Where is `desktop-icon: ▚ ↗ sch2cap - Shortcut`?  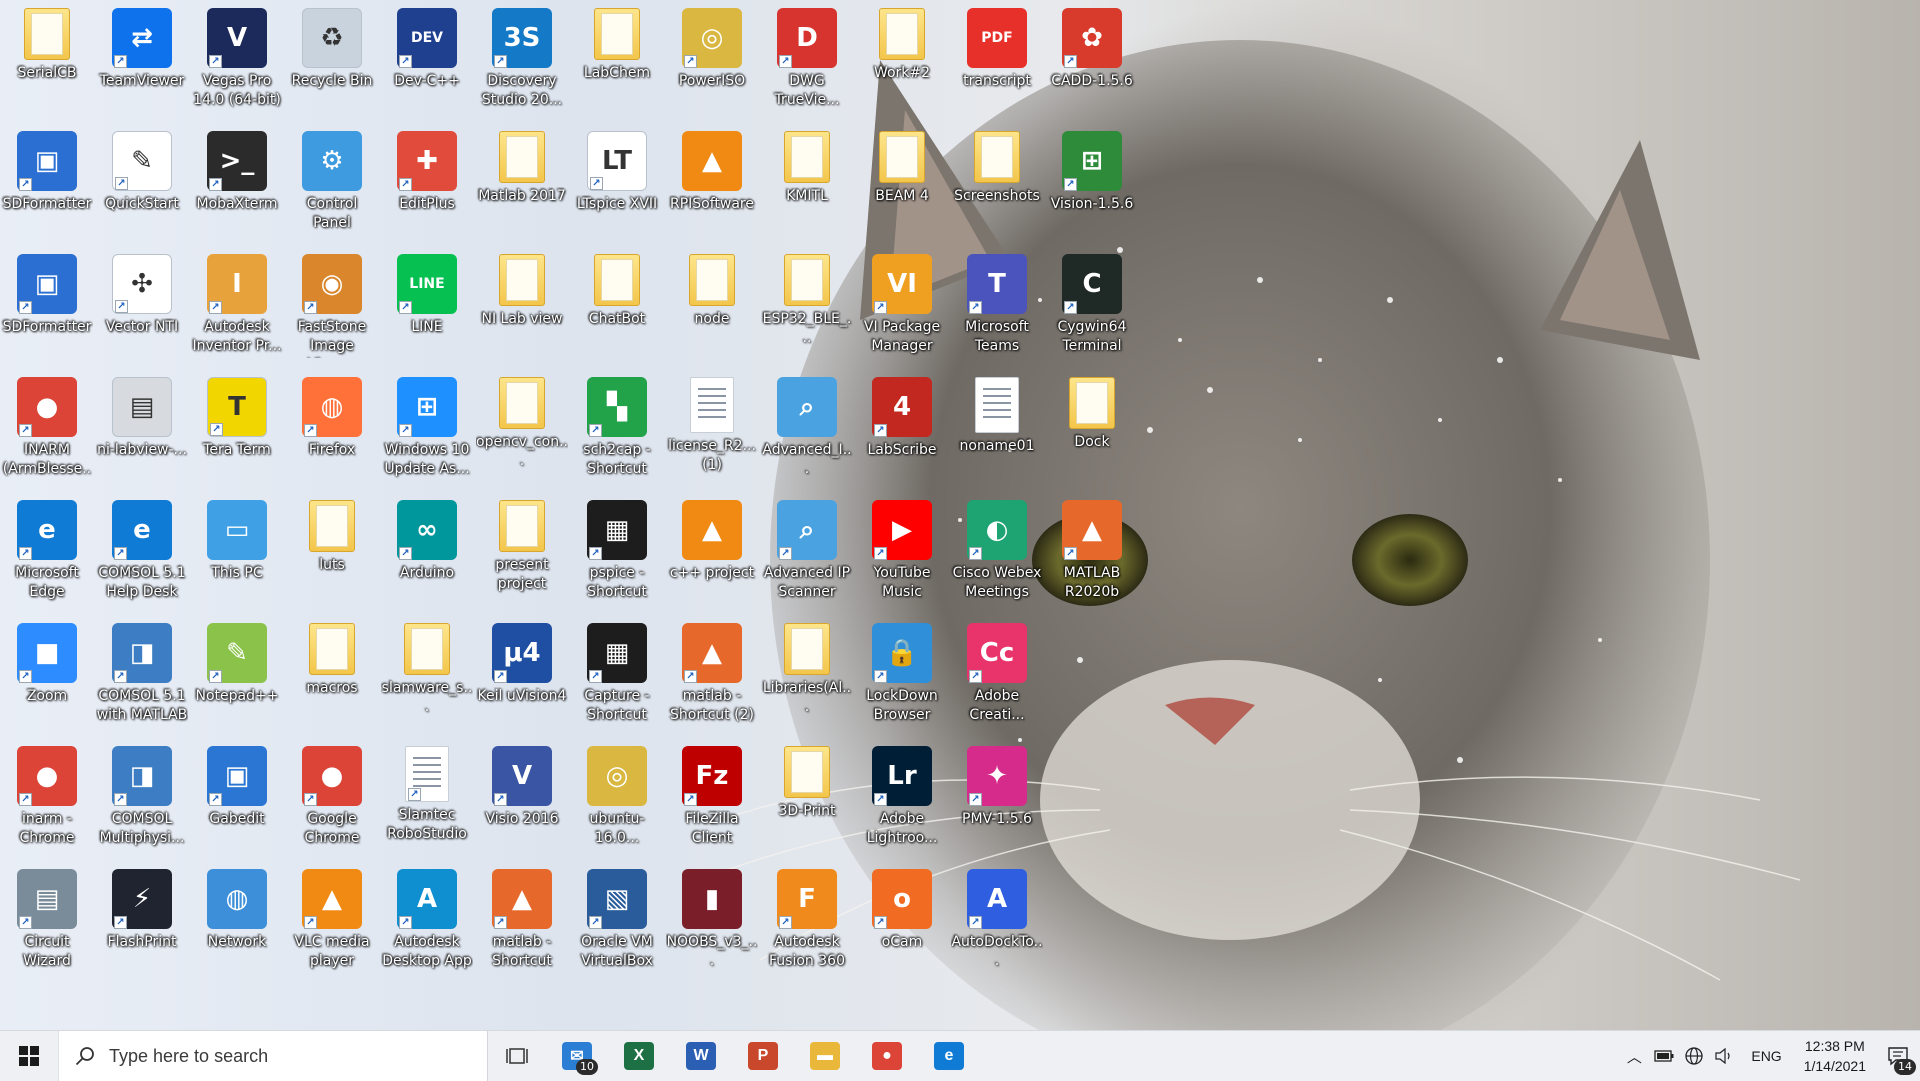 desktop-icon: ▚ ↗ sch2cap - Shortcut is located at coordinates (617, 431).